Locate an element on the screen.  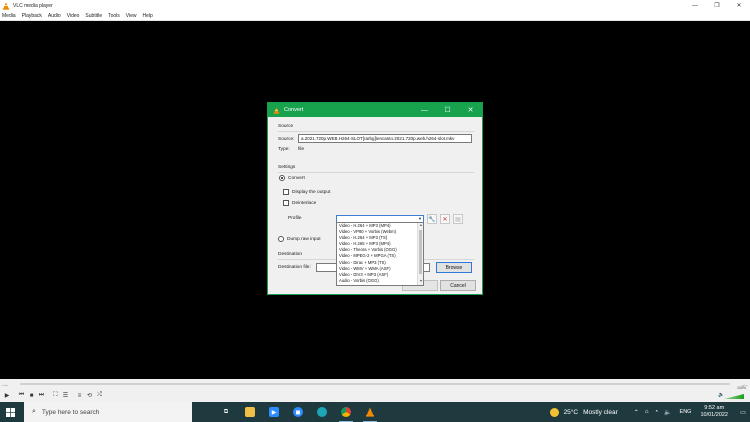
elapsed-time: --:-- is located at coordinates (5, 384).